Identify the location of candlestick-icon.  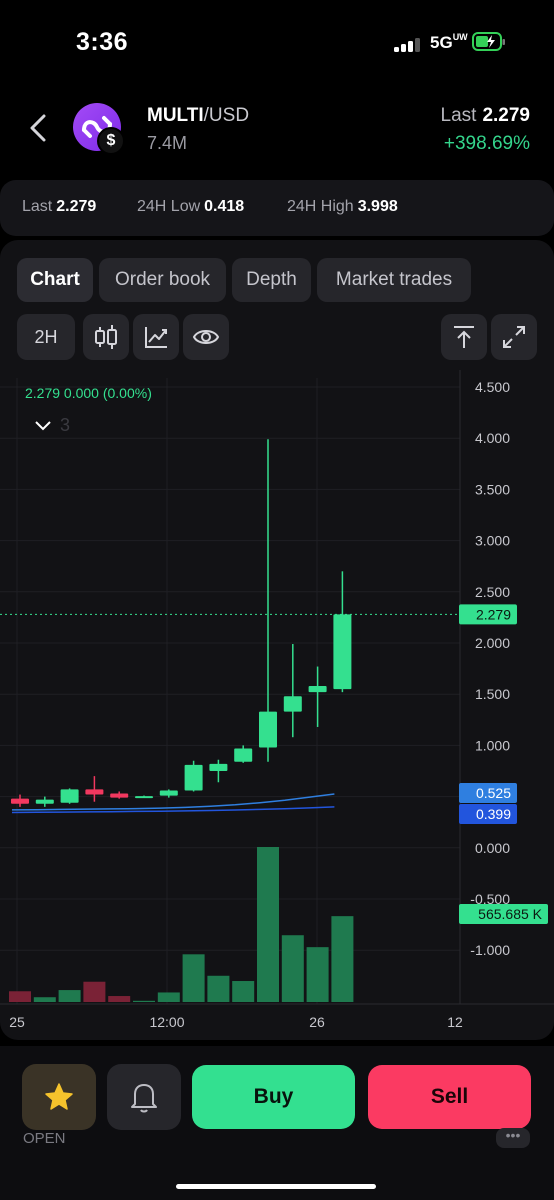
(106, 337).